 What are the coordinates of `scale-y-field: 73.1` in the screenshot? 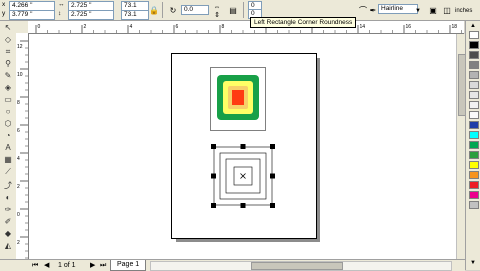 It's located at (135, 15).